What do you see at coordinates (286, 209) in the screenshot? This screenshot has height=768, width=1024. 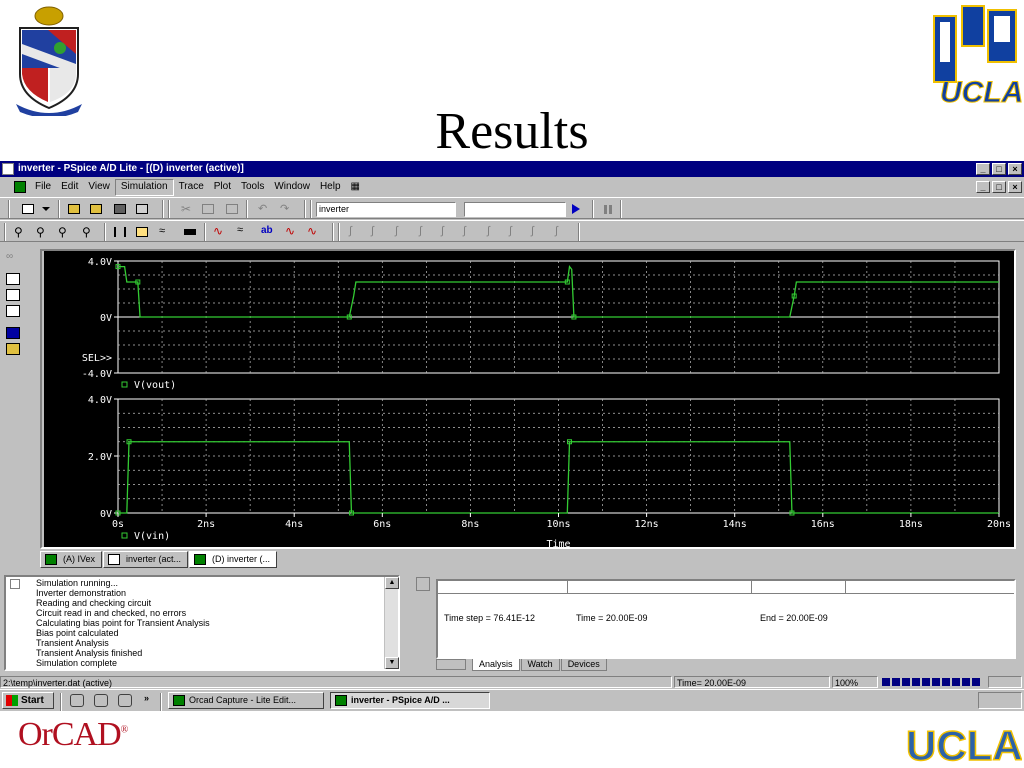 I see `redo-icon: ↷` at bounding box center [286, 209].